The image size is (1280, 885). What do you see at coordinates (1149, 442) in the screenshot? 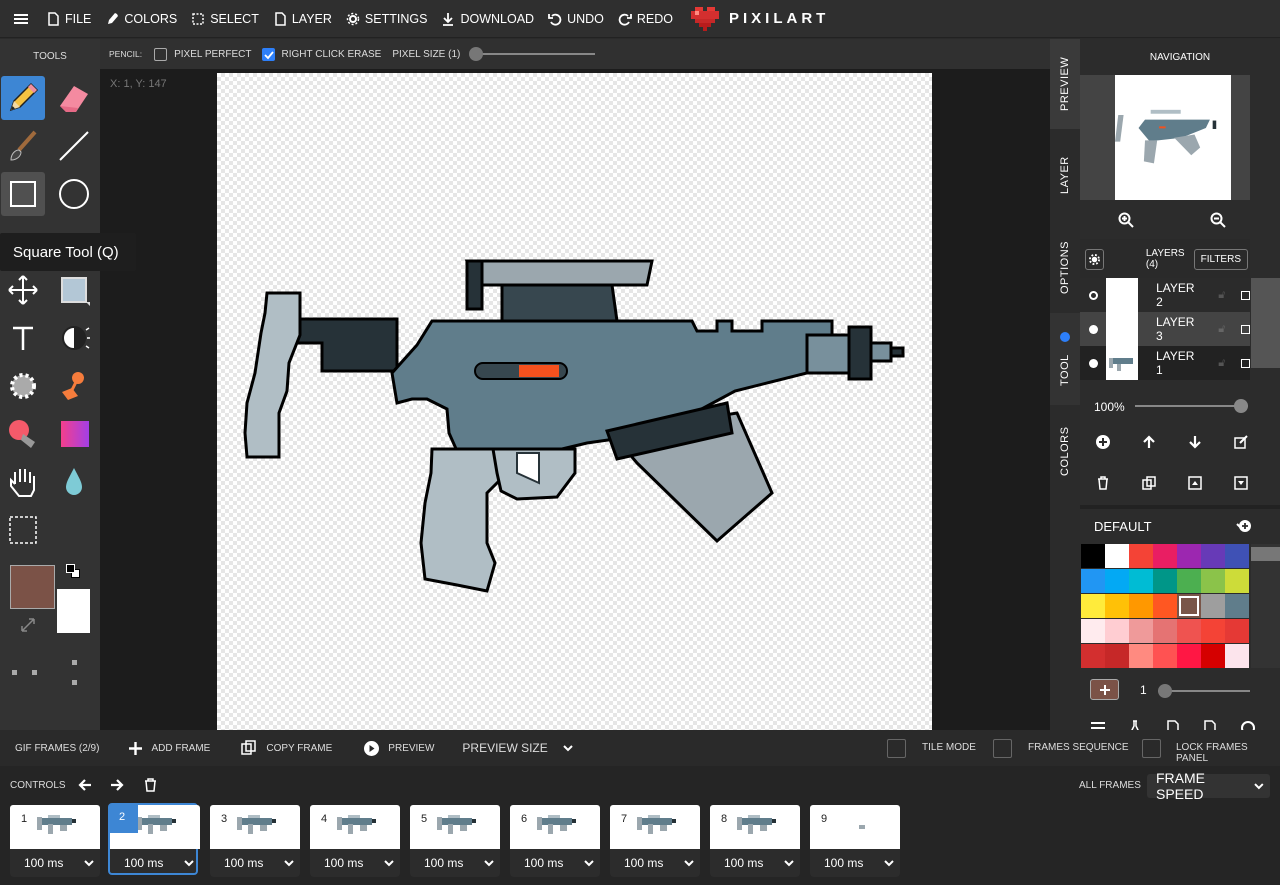
I see `move-layer-up-icon` at bounding box center [1149, 442].